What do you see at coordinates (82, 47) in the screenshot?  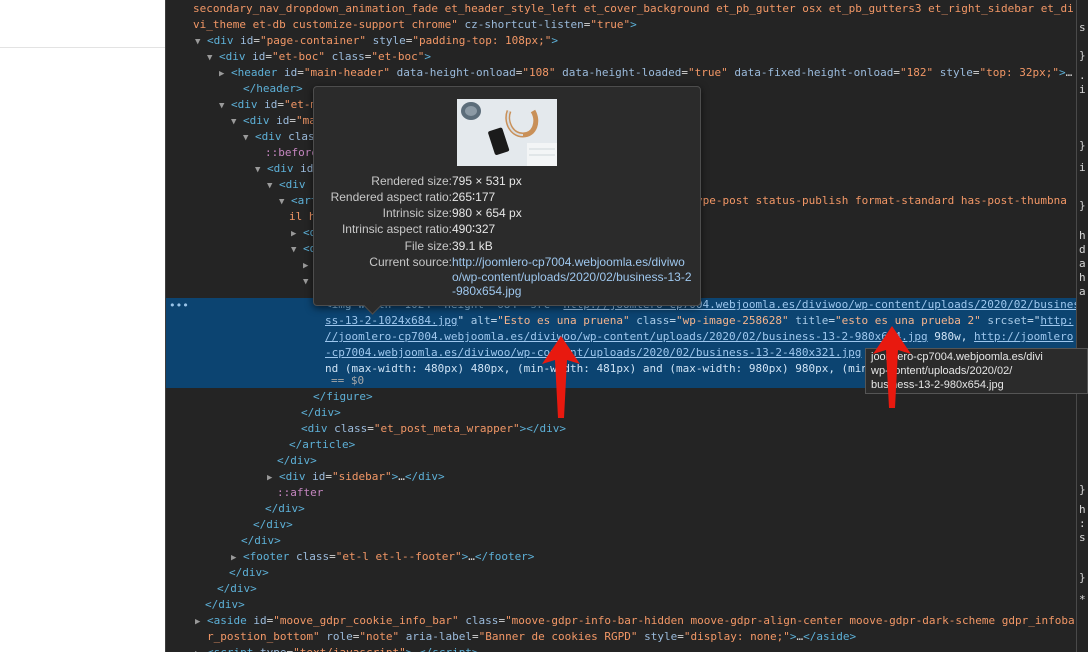 I see `page-header-divider` at bounding box center [82, 47].